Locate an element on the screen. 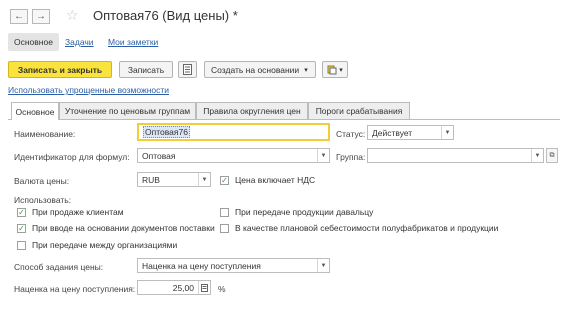 The width and height of the screenshot is (567, 323). markup-label: Наценка на цену поступления: is located at coordinates (75, 289).